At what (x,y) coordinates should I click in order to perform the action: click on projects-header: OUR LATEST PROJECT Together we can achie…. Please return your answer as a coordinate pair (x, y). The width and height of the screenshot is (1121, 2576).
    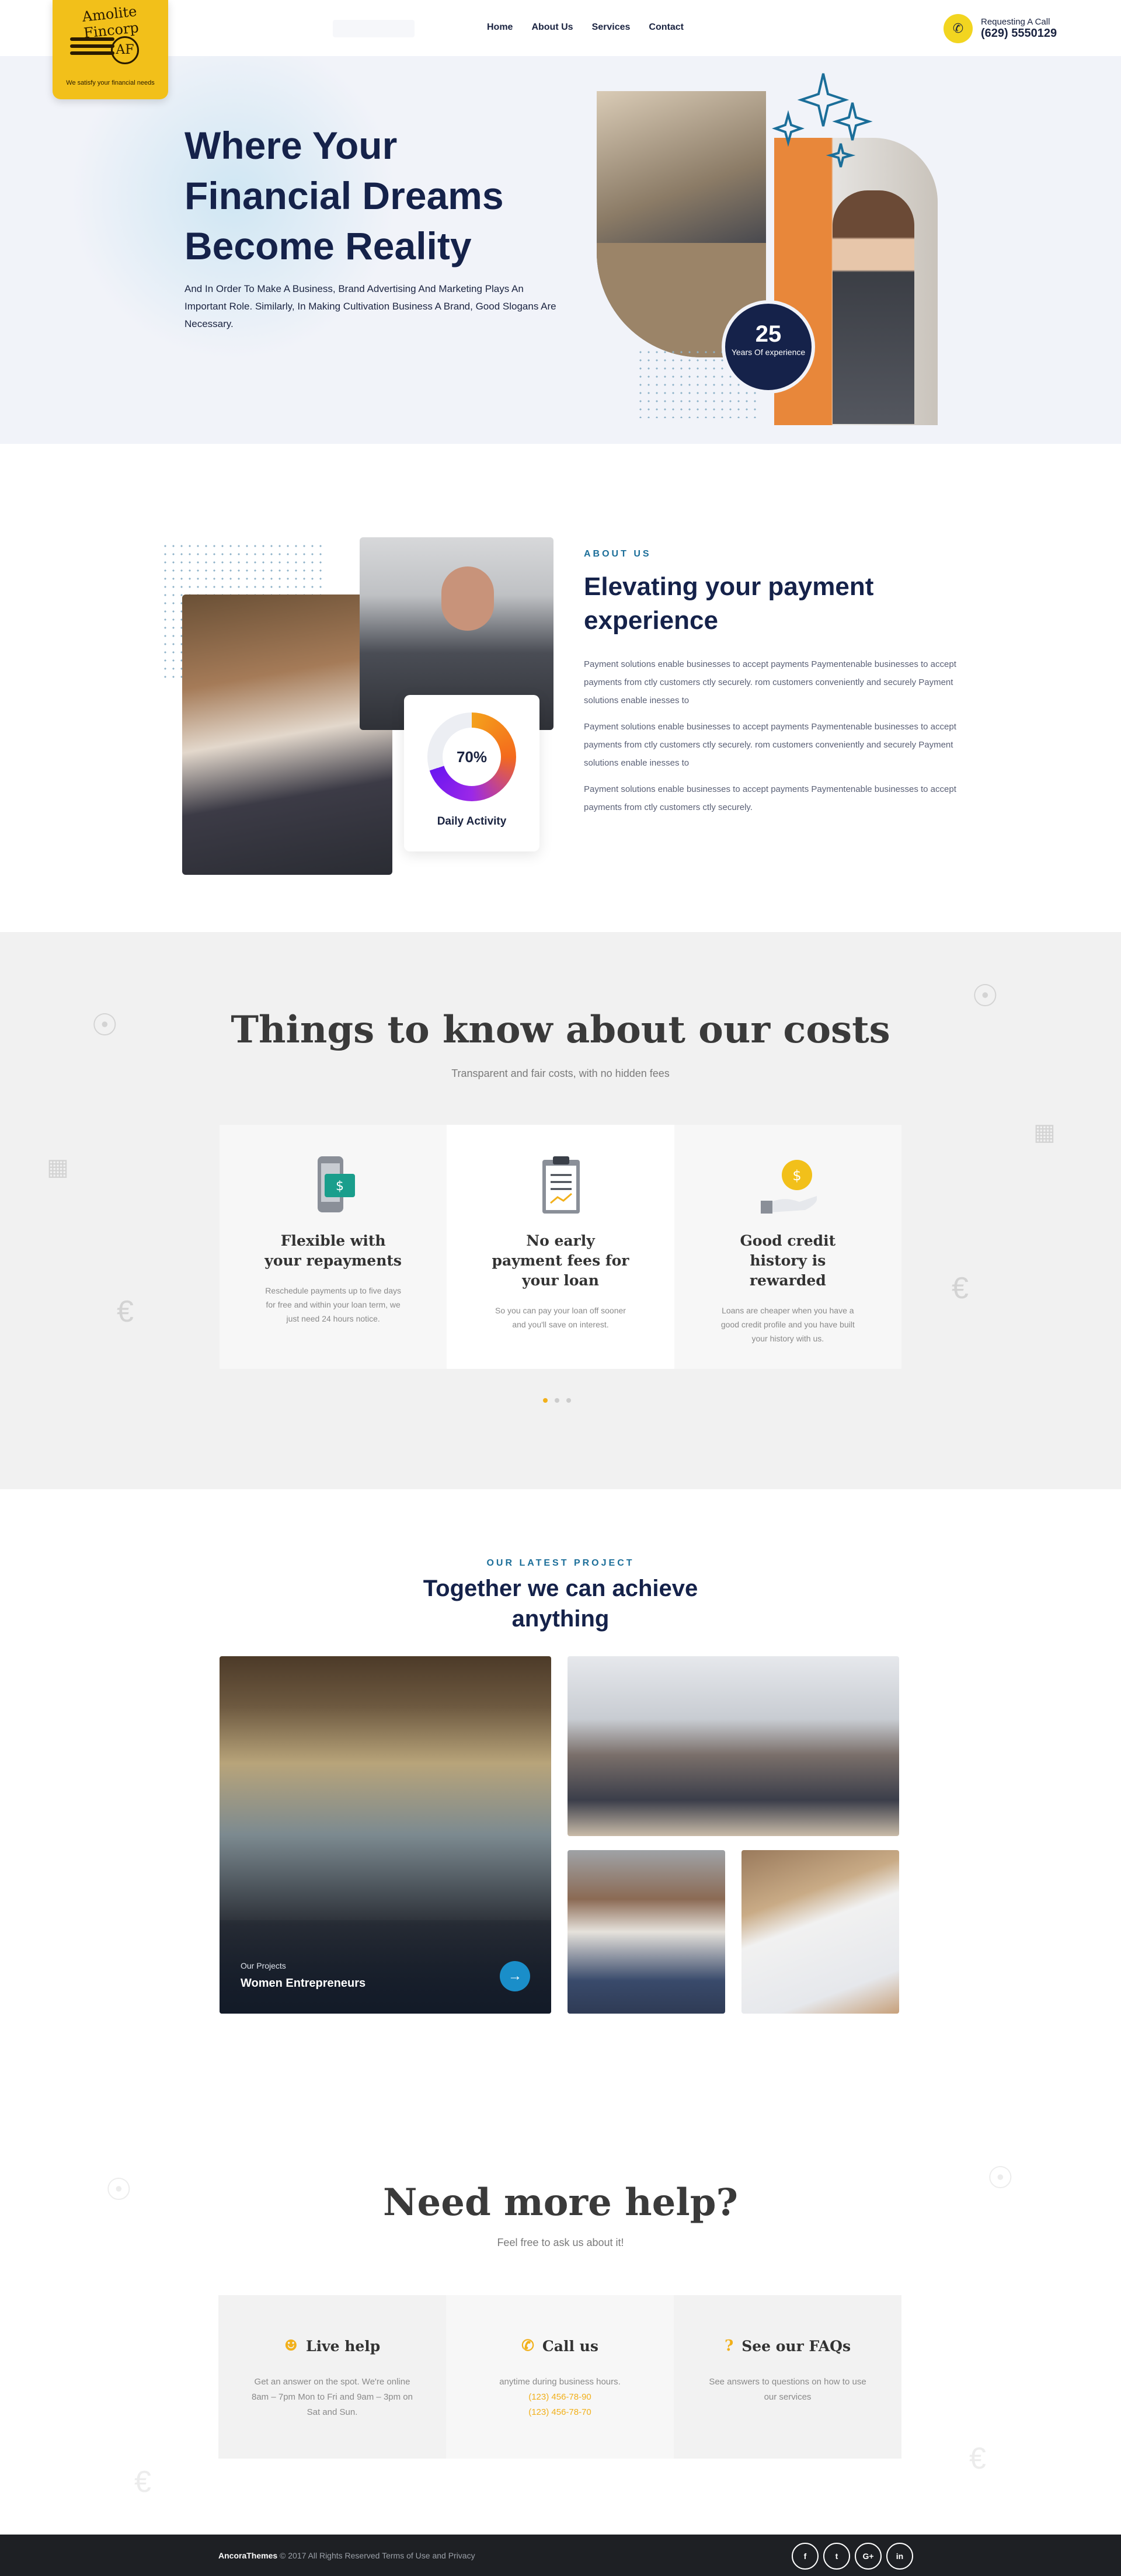
    Looking at the image, I should click on (560, 1596).